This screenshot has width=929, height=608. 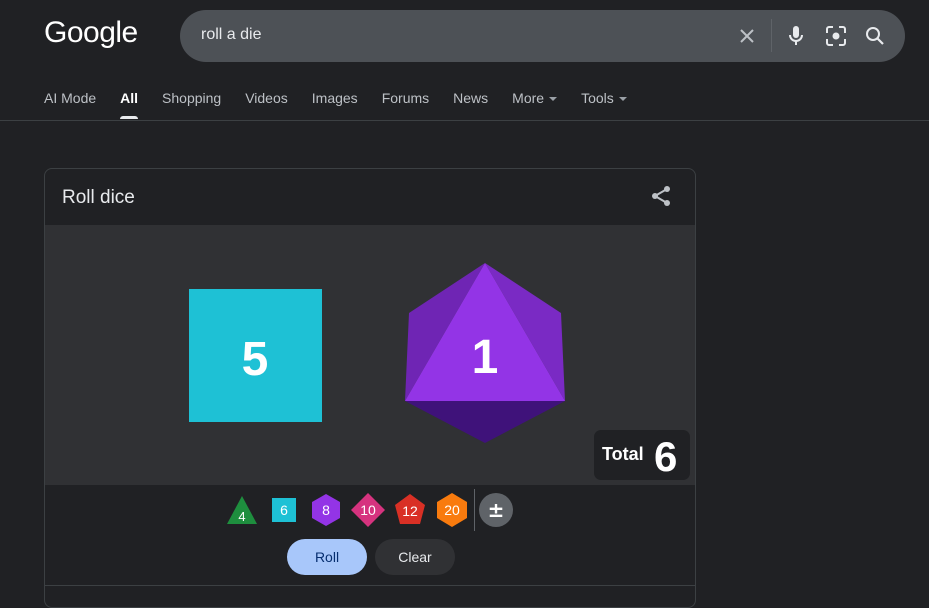 I want to click on search-icon, so click(x=875, y=36).